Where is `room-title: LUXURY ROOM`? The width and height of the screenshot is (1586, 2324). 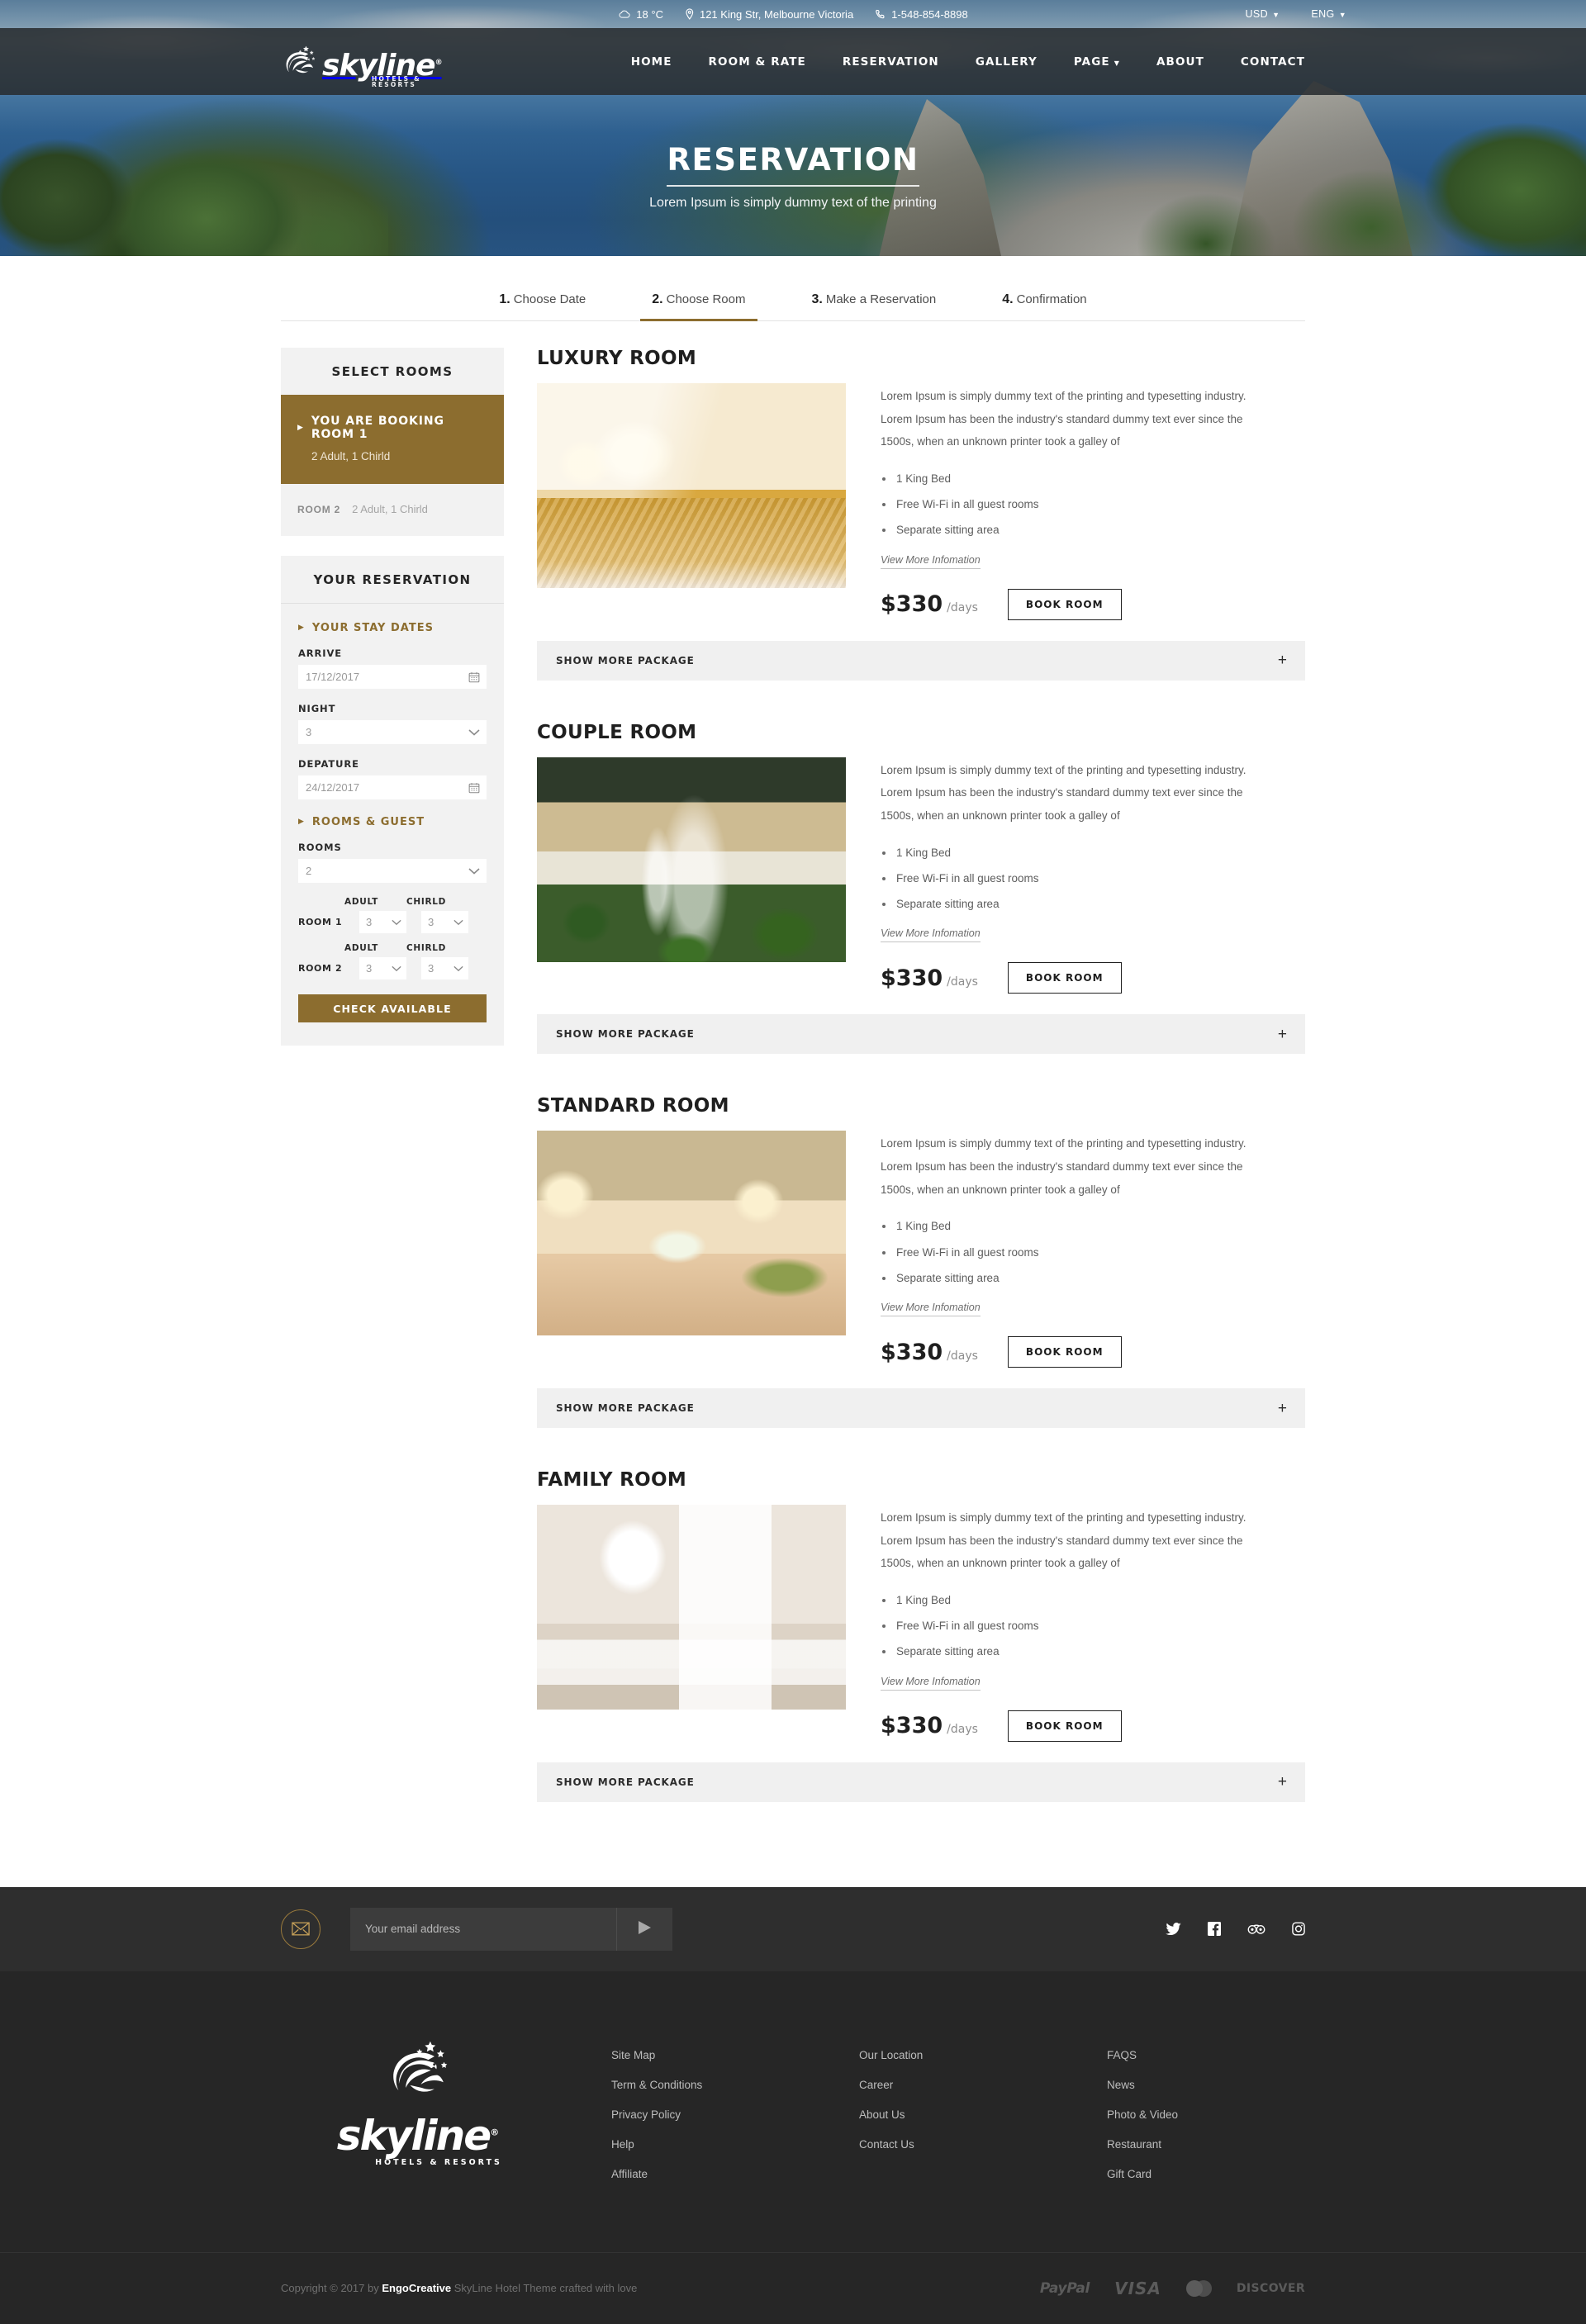
room-title: LUXURY ROOM is located at coordinates (617, 358).